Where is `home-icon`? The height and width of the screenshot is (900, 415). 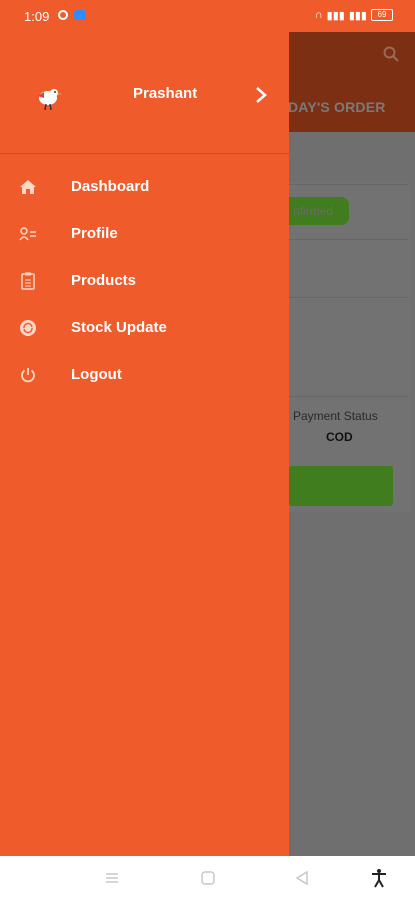 home-icon is located at coordinates (28, 187).